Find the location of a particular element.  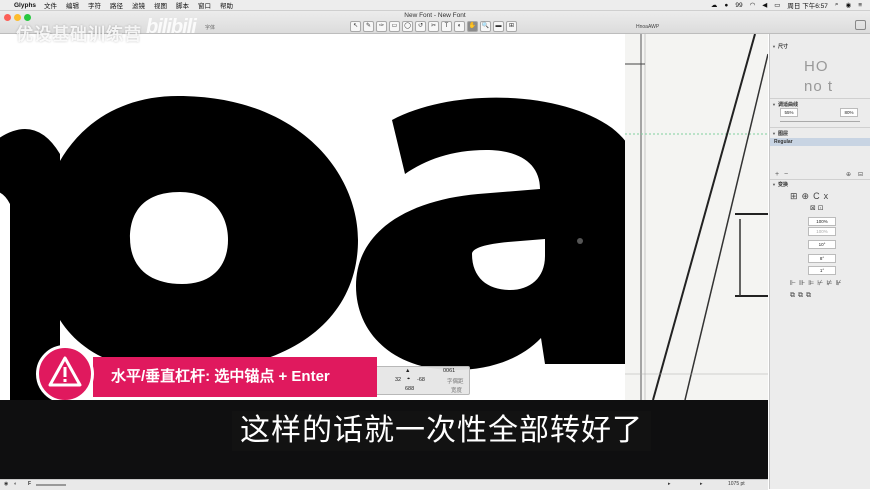

zoom-out-icon: ▸ is located at coordinates (669, 484).